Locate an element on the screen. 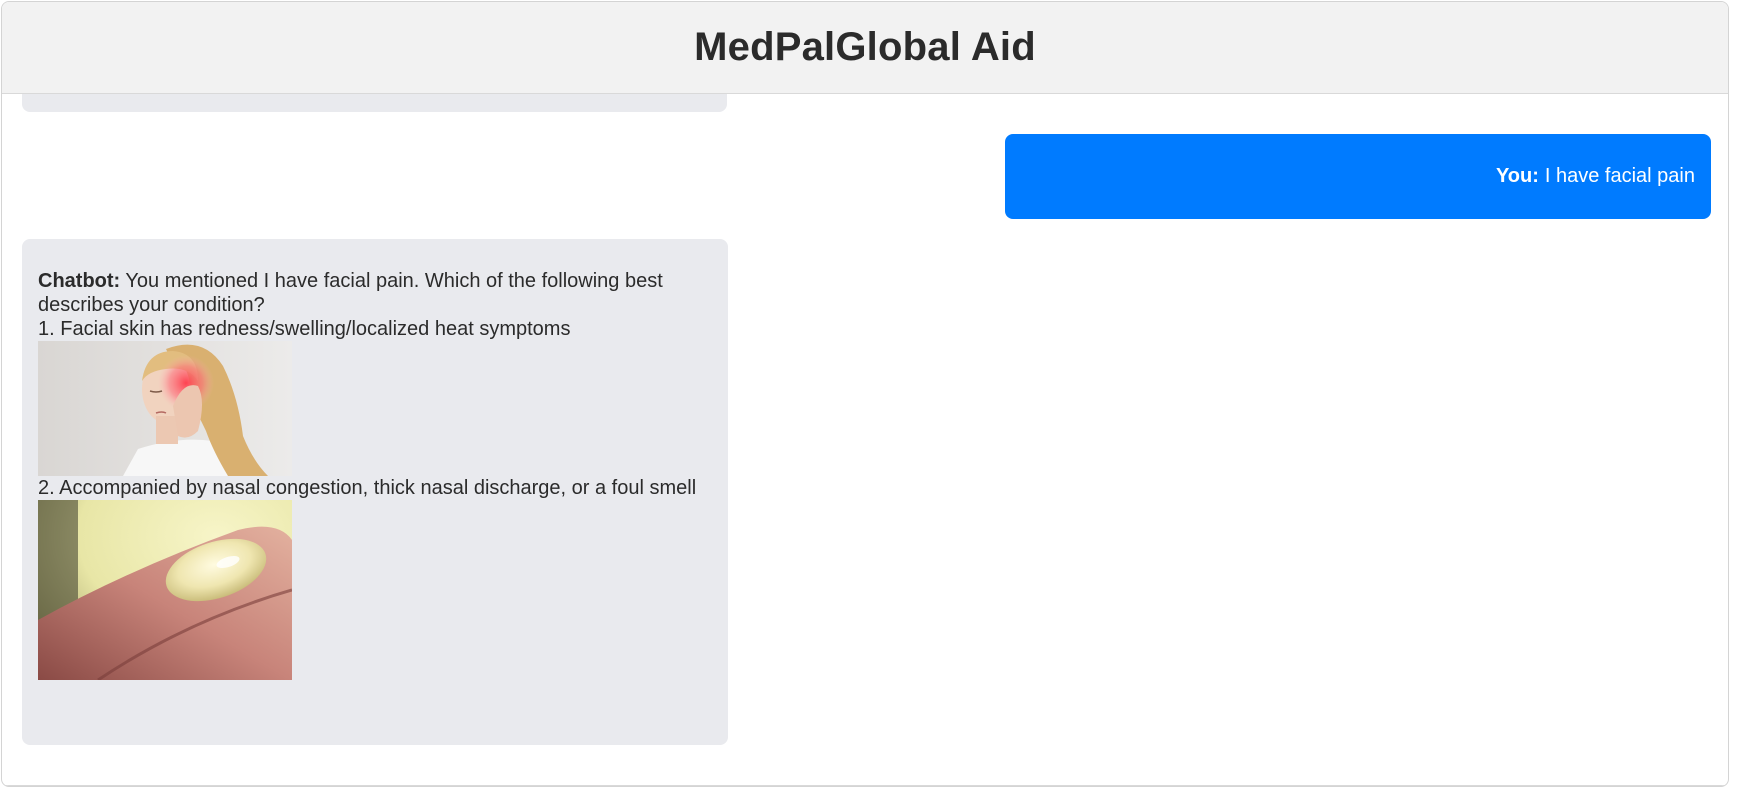 The image size is (1740, 790). previous-bot-message is located at coordinates (374, 103).